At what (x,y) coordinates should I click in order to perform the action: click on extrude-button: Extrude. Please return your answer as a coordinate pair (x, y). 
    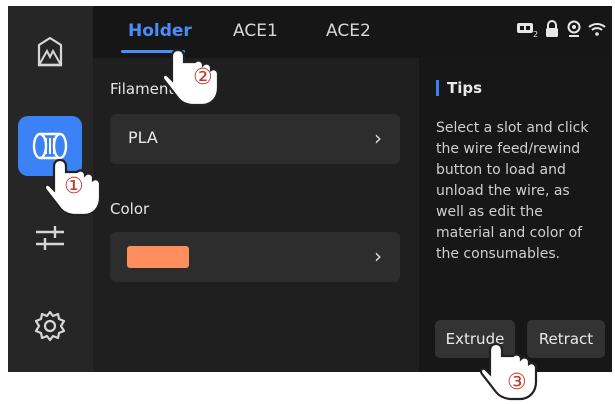
    Looking at the image, I should click on (475, 339).